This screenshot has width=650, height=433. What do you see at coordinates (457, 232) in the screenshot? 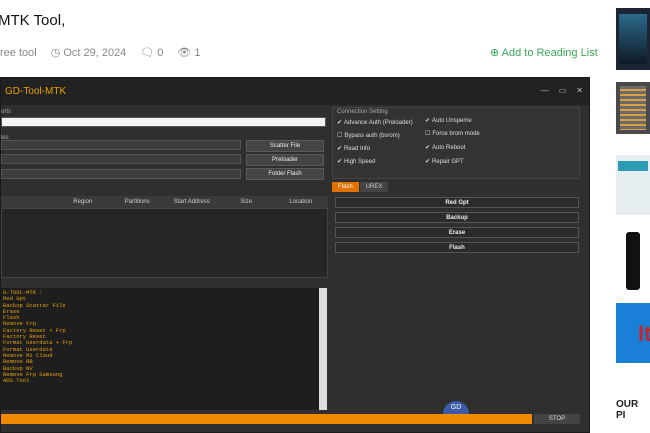
I see `erase-button: Erase` at bounding box center [457, 232].